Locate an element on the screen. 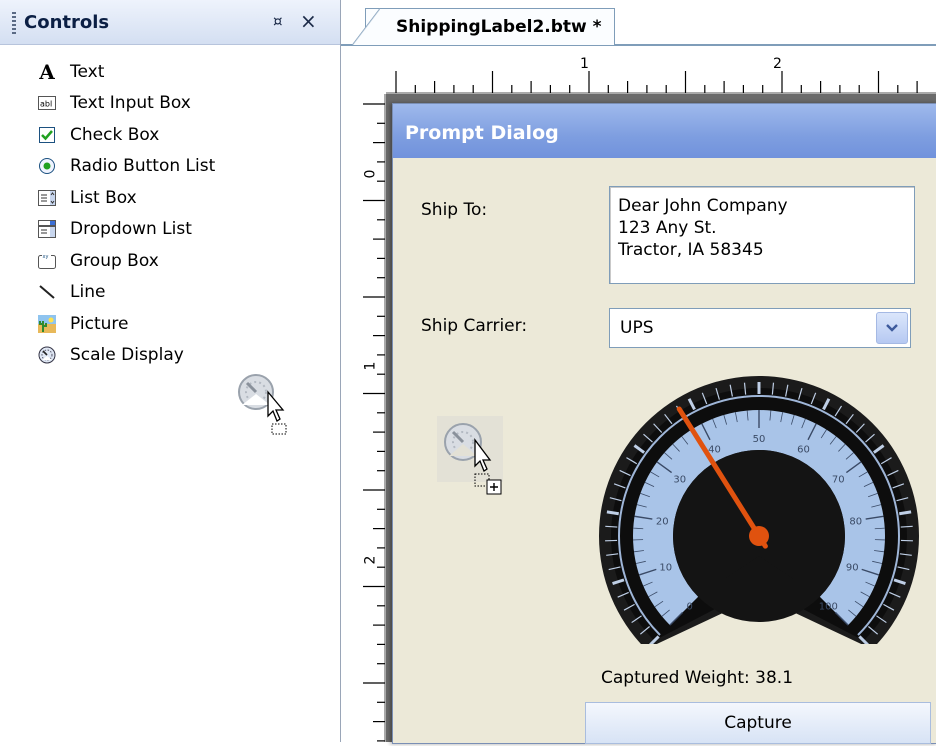  control-item-group-box: xy Group Box is located at coordinates (126, 261).